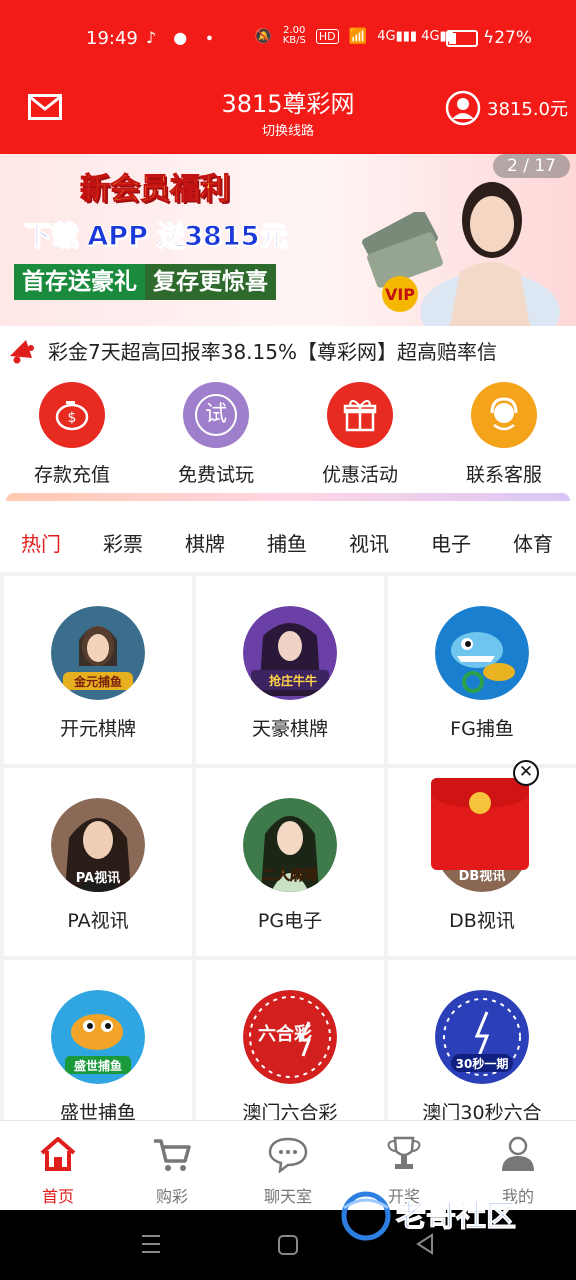 The image size is (576, 1280). I want to click on customer-service-label: 联系客服, so click(503, 475).